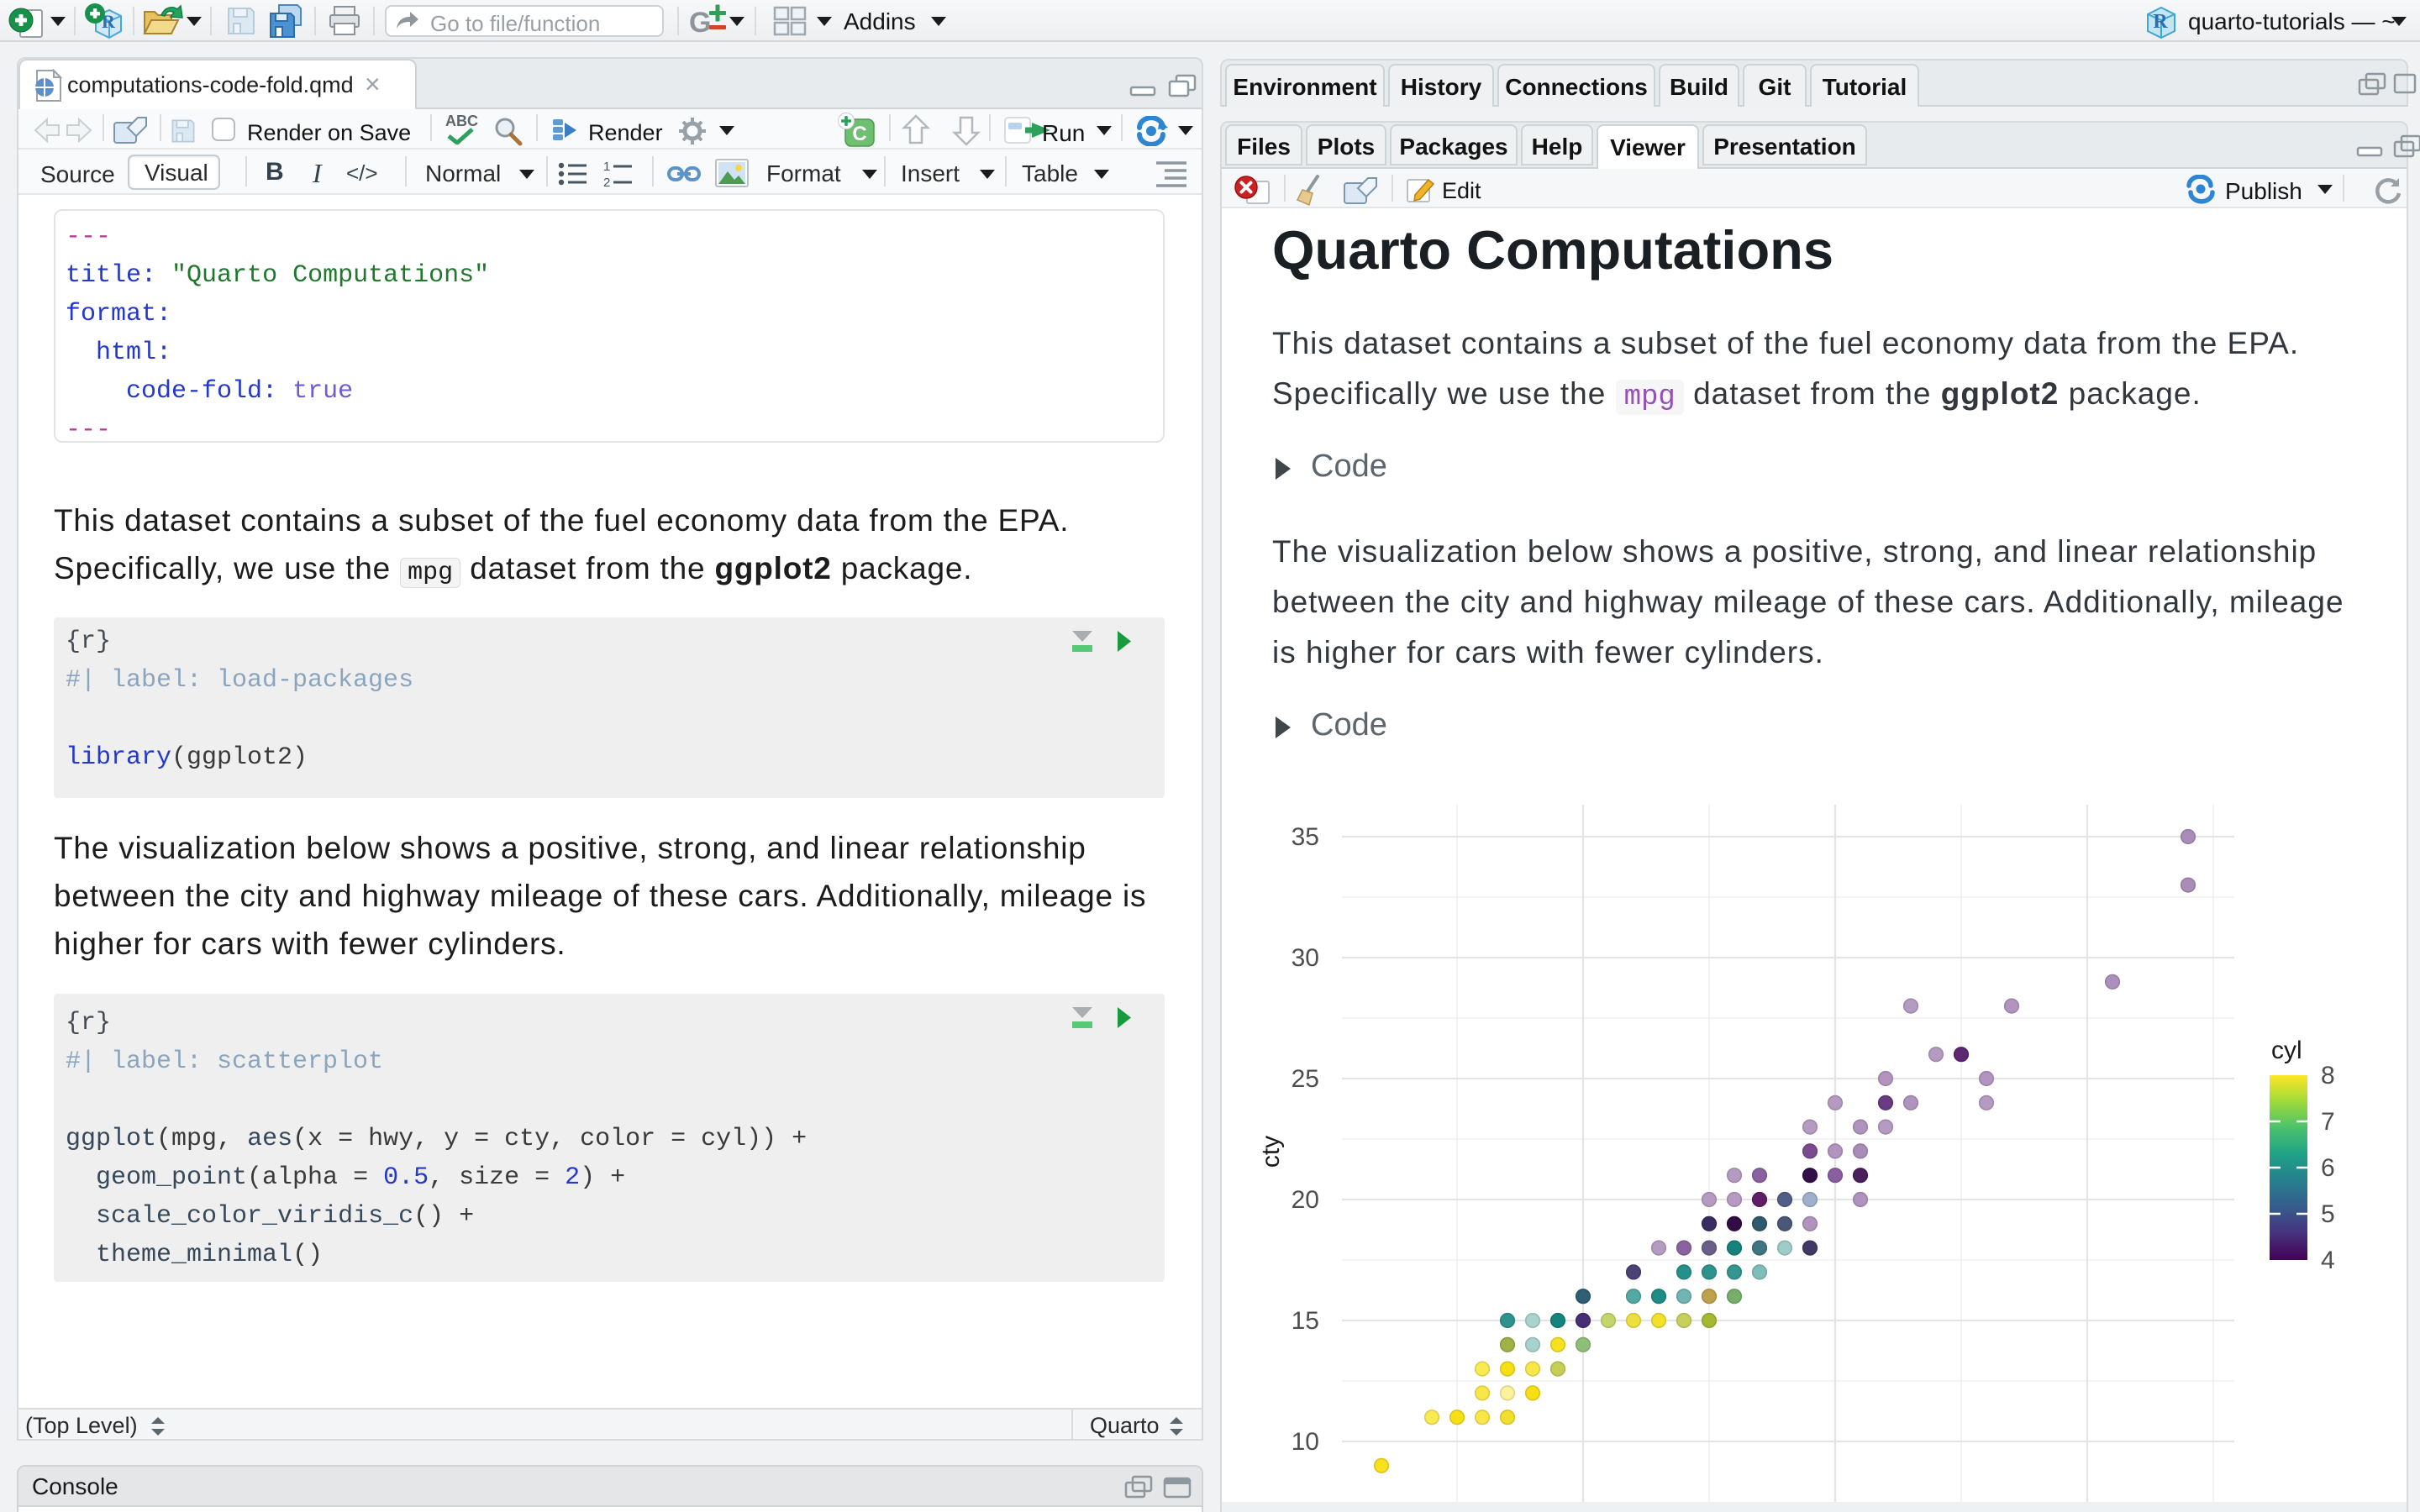  I want to click on svg-text: 15, so click(1305, 1321).